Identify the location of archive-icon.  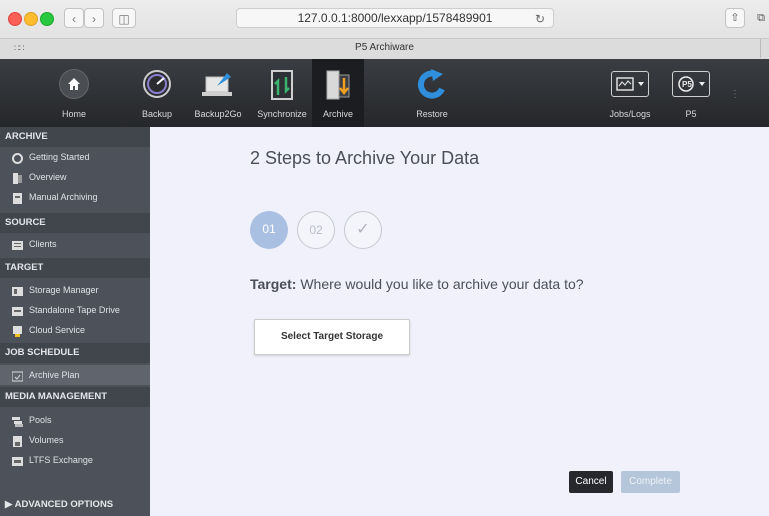
(338, 86).